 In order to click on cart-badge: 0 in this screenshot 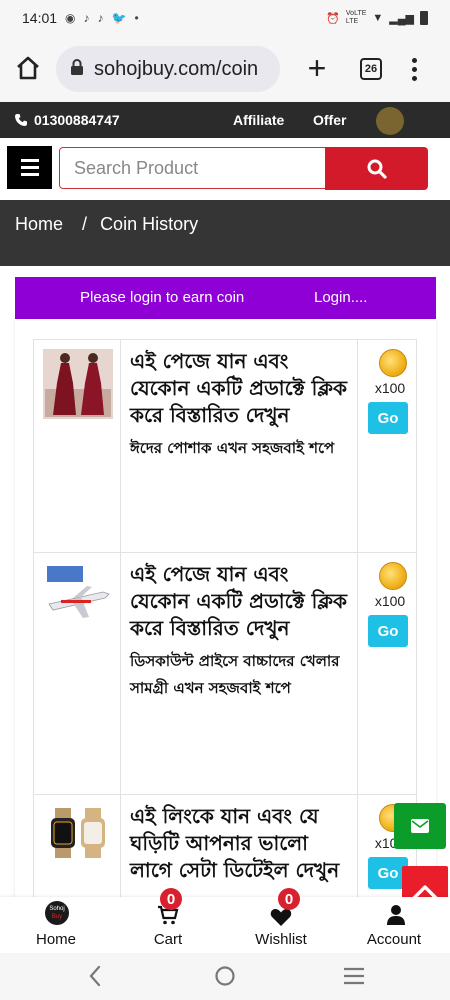, I will do `click(171, 899)`.